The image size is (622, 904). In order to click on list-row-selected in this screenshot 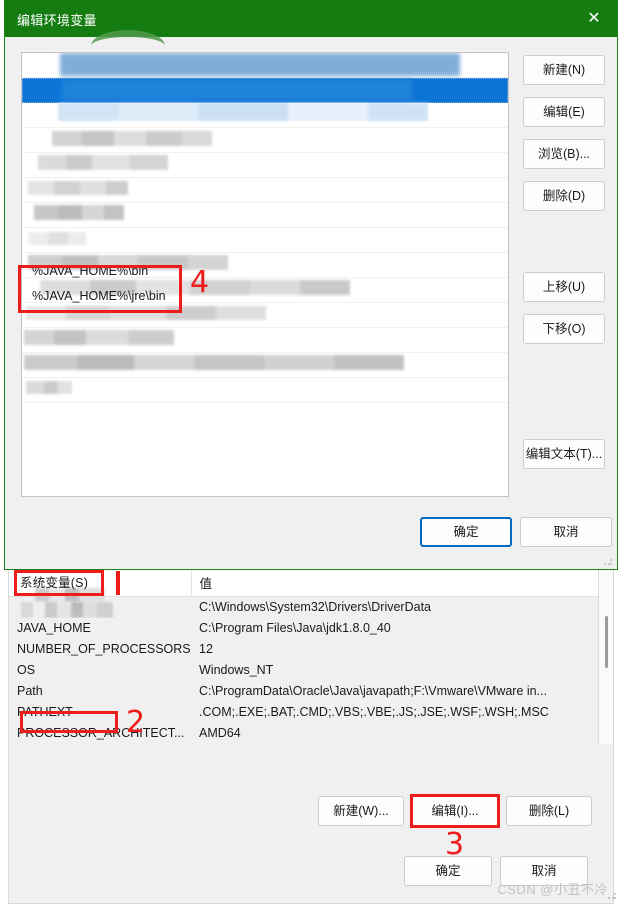, I will do `click(265, 90)`.